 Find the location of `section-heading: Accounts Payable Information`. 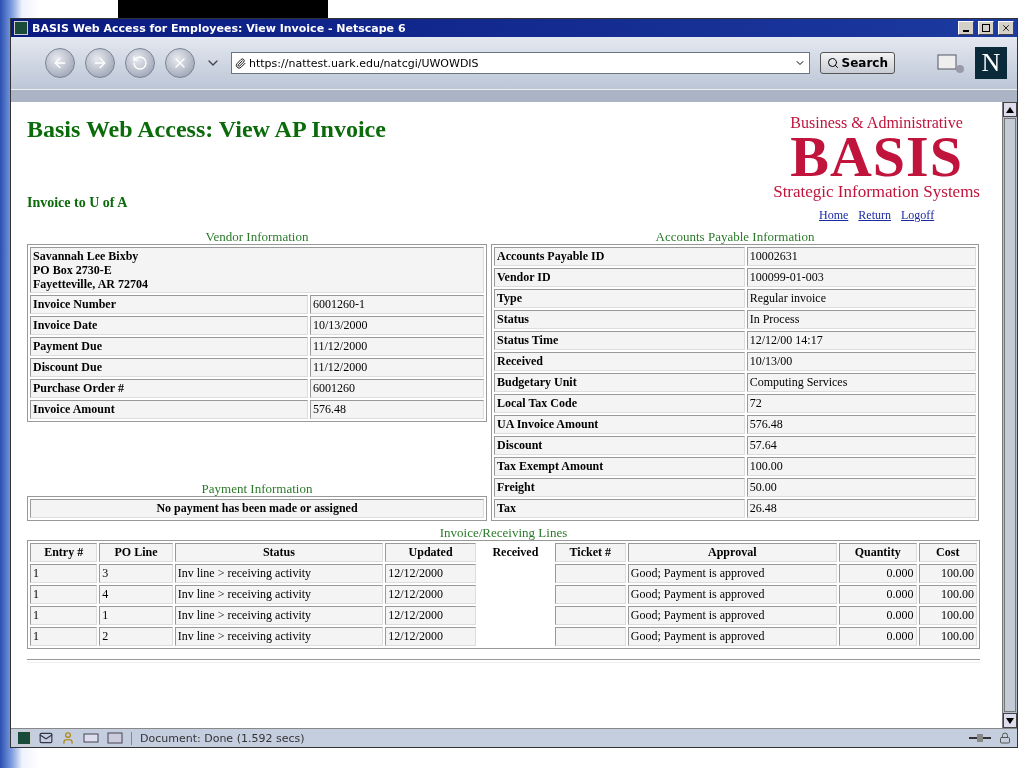

section-heading: Accounts Payable Information is located at coordinates (735, 236).